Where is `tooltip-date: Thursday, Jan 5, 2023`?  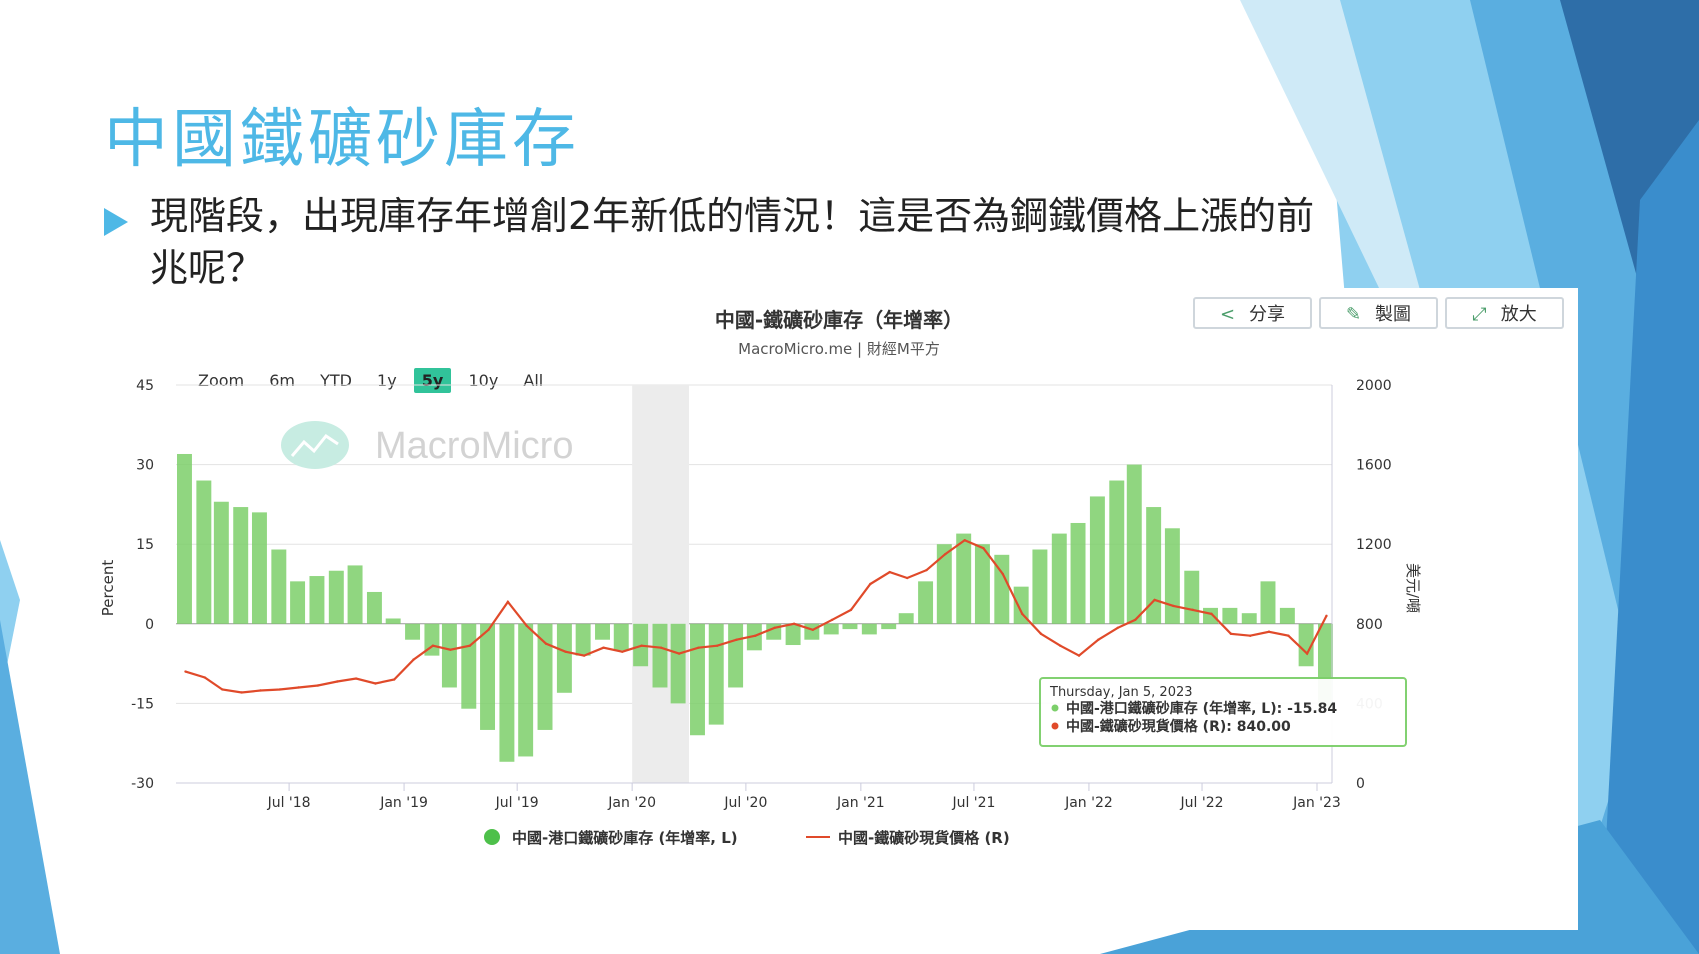
tooltip-date: Thursday, Jan 5, 2023 is located at coordinates (1121, 692).